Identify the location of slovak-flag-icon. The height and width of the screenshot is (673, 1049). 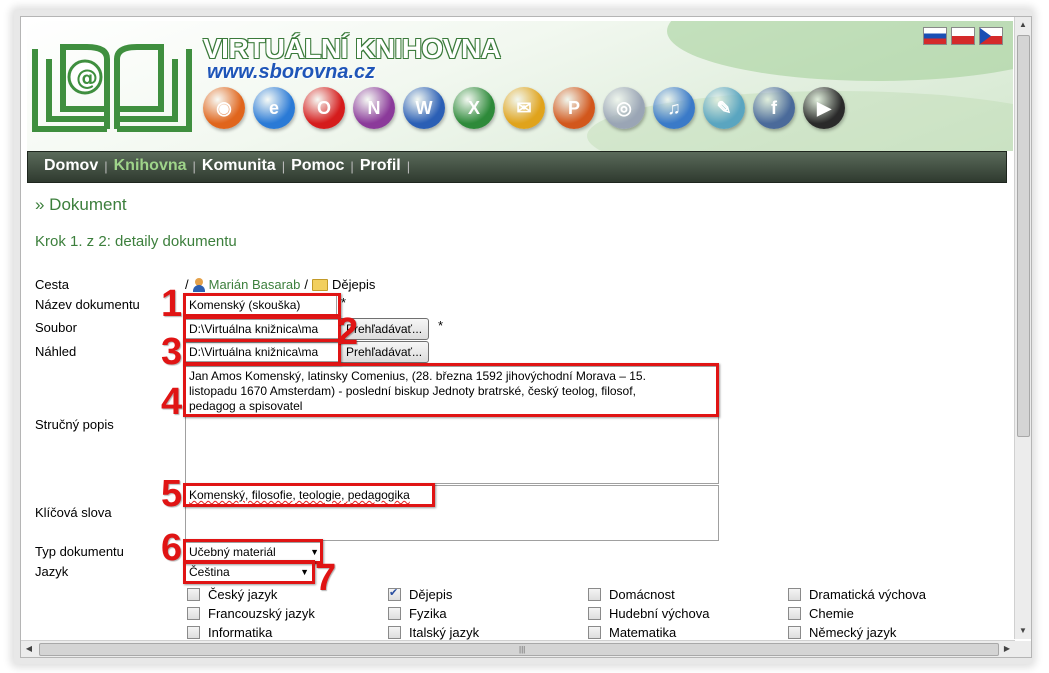
(935, 36).